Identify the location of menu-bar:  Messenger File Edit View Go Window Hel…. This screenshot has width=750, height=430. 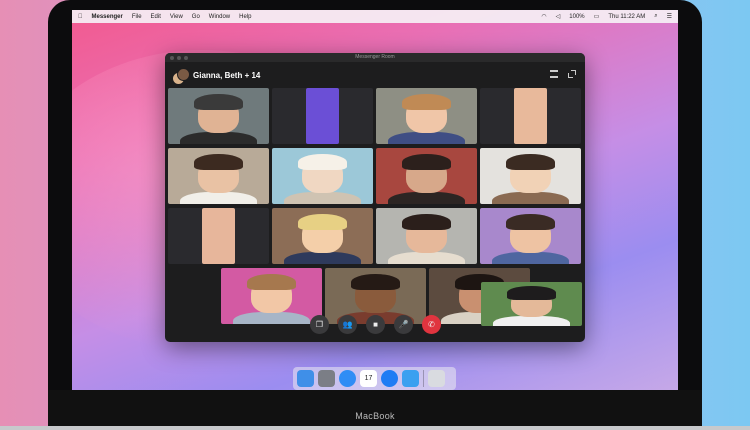
(375, 16).